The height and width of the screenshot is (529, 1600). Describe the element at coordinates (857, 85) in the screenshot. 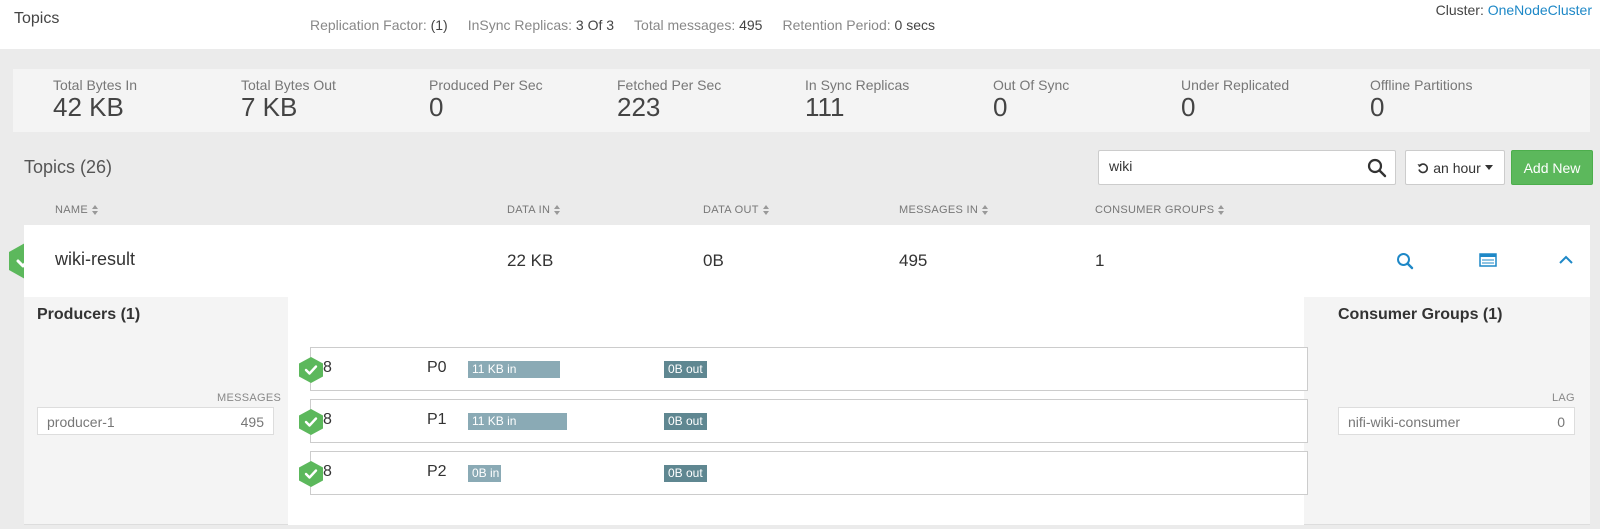

I see `metric-label: In Sync Replicas` at that location.